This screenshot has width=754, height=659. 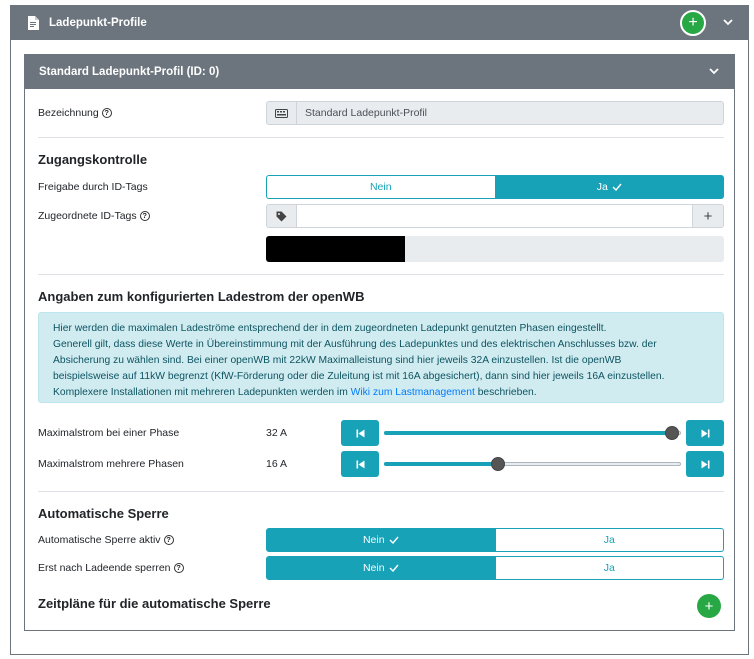 What do you see at coordinates (609, 568) in the screenshot?
I see `nach-ladeende-ja-button: Ja` at bounding box center [609, 568].